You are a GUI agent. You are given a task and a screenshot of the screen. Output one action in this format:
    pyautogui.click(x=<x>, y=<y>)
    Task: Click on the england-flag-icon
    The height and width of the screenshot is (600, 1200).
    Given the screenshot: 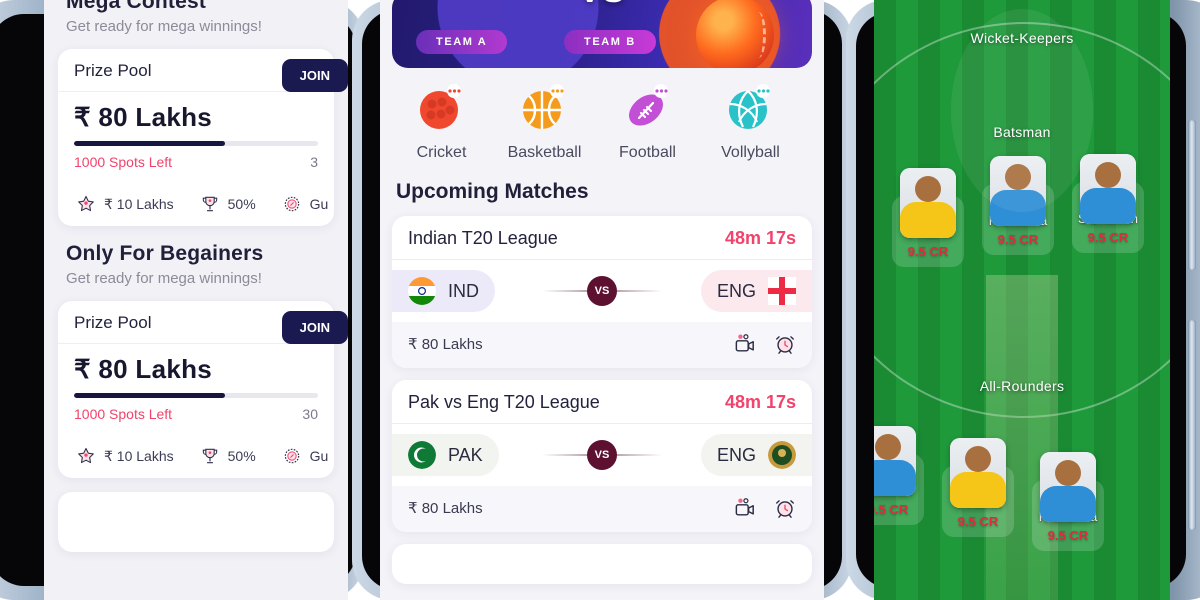 What is the action you would take?
    pyautogui.click(x=782, y=291)
    